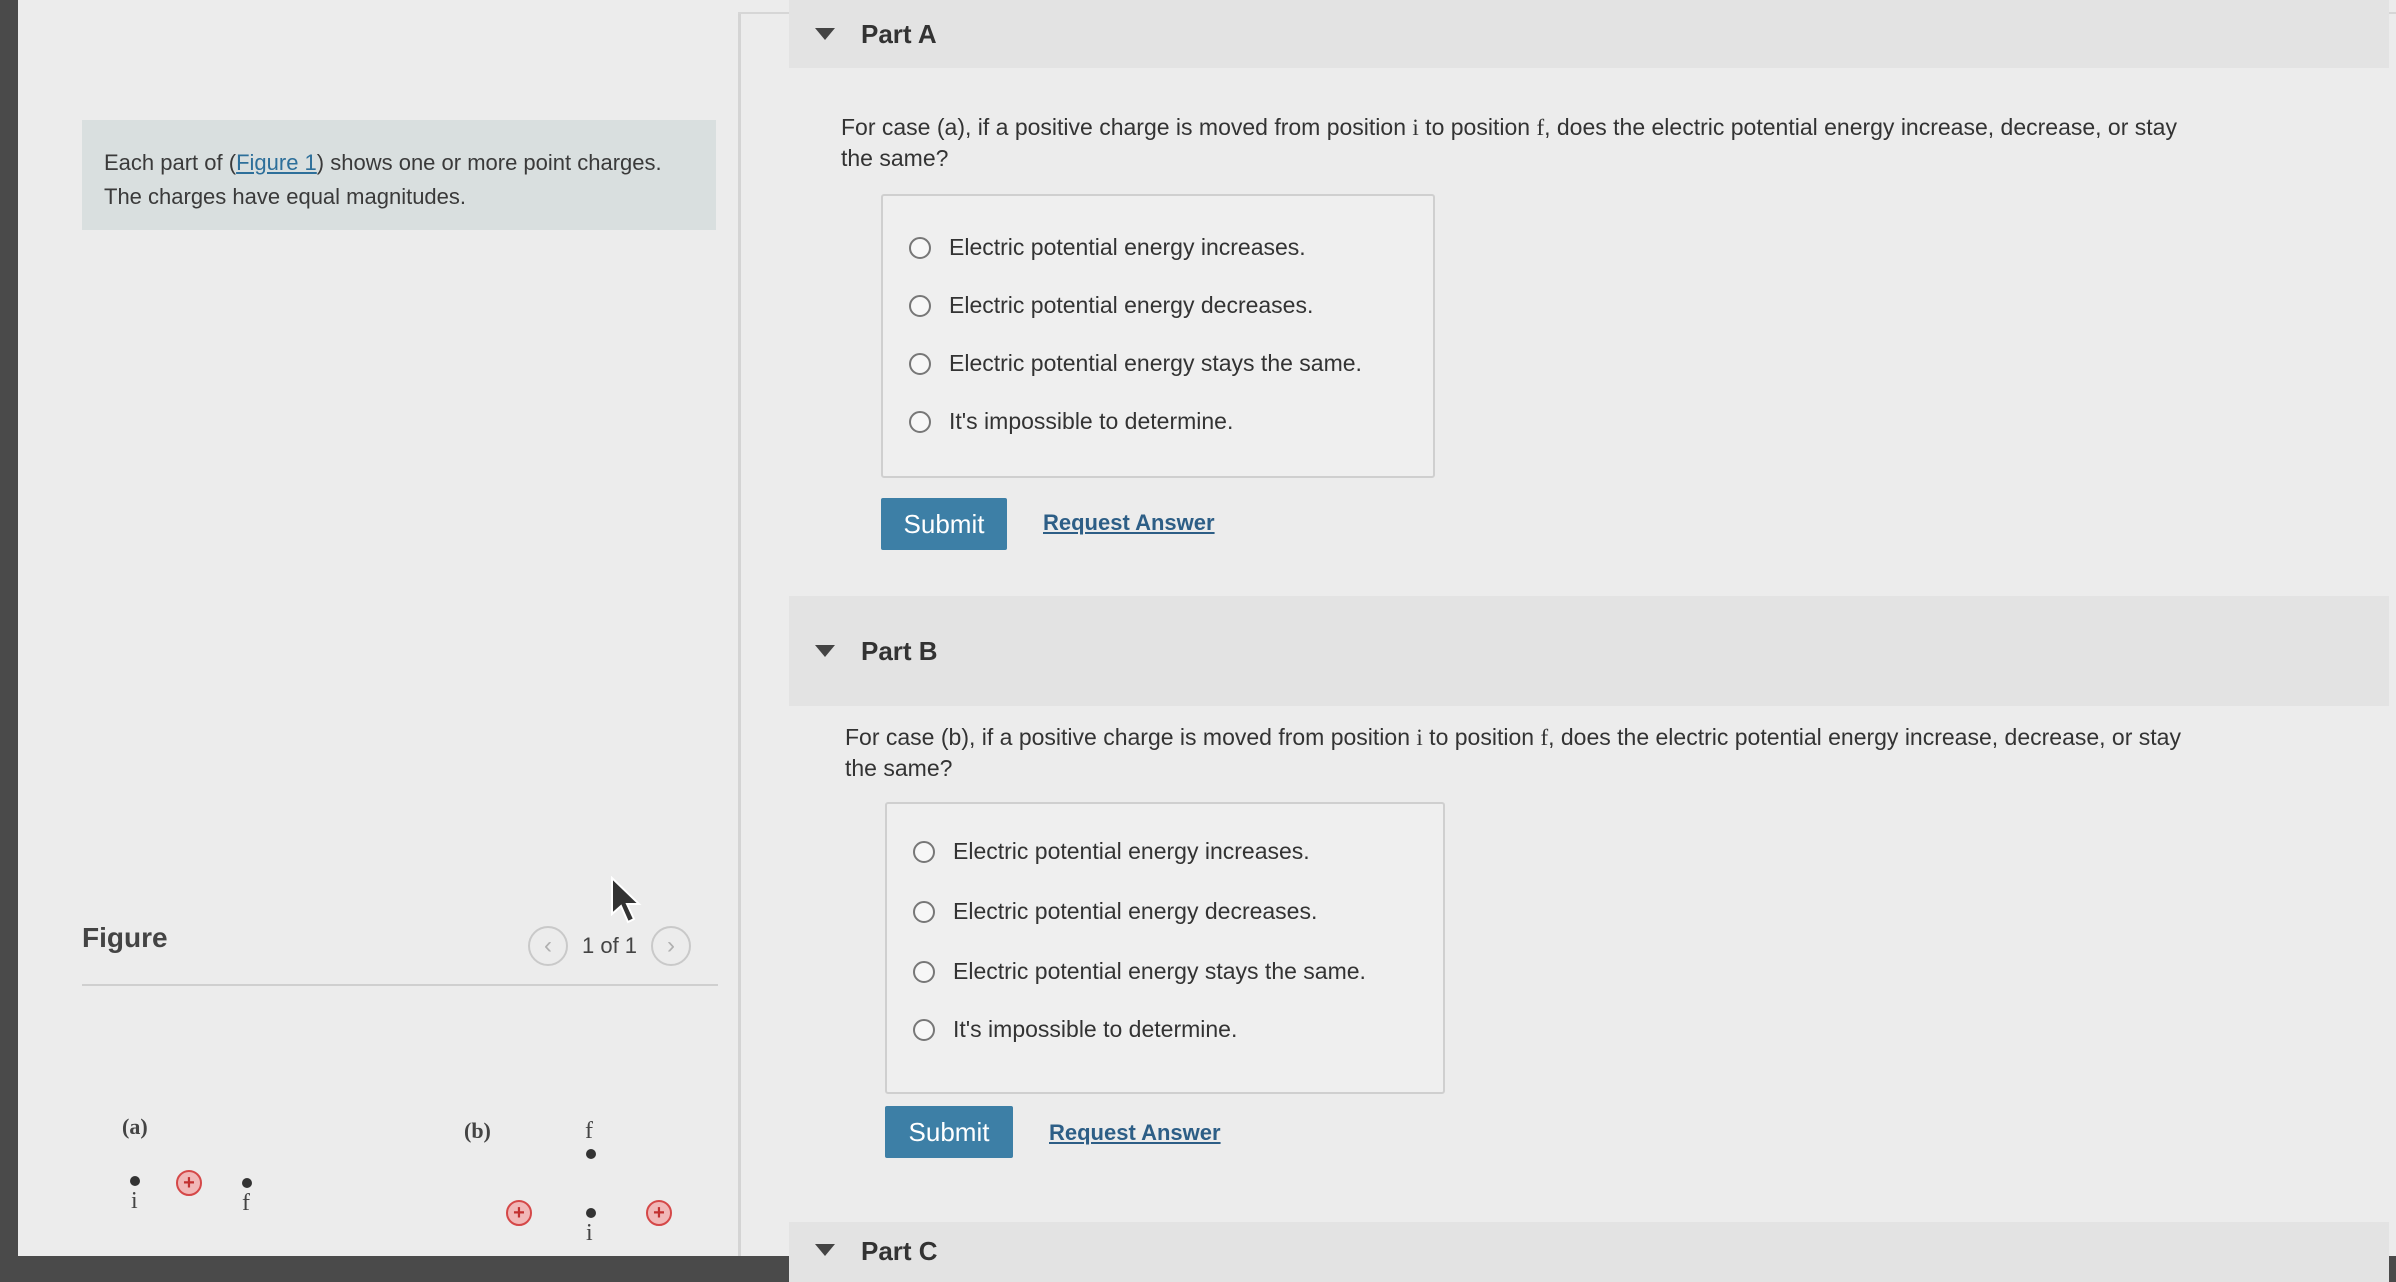 Image resolution: width=2396 pixels, height=1282 pixels. Describe the element at coordinates (626, 900) in the screenshot. I see `mouse-cursor-icon` at that location.